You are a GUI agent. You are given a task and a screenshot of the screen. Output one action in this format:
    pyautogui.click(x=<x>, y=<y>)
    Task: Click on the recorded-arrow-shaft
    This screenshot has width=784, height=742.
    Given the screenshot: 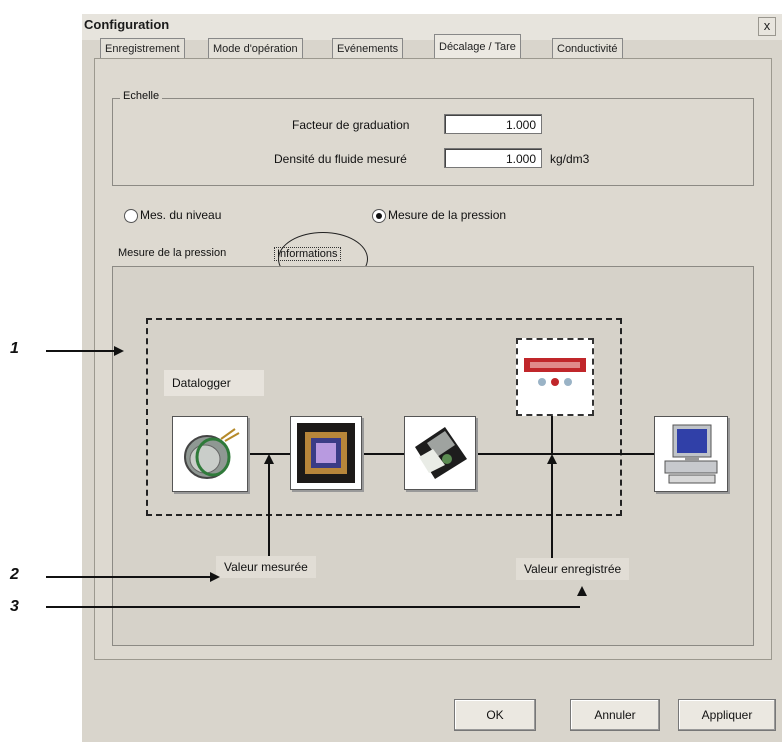 What is the action you would take?
    pyautogui.click(x=552, y=514)
    